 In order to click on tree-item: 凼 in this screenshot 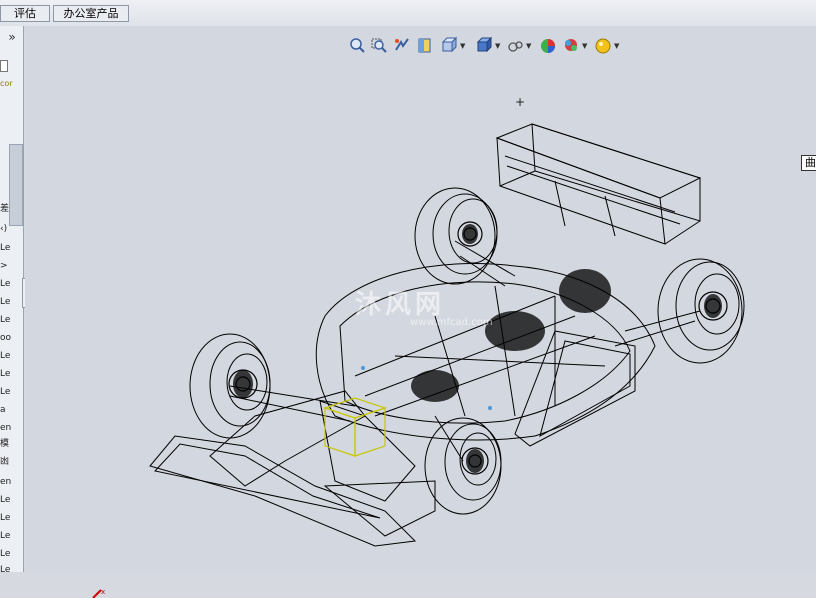, I will do `click(4, 462)`.